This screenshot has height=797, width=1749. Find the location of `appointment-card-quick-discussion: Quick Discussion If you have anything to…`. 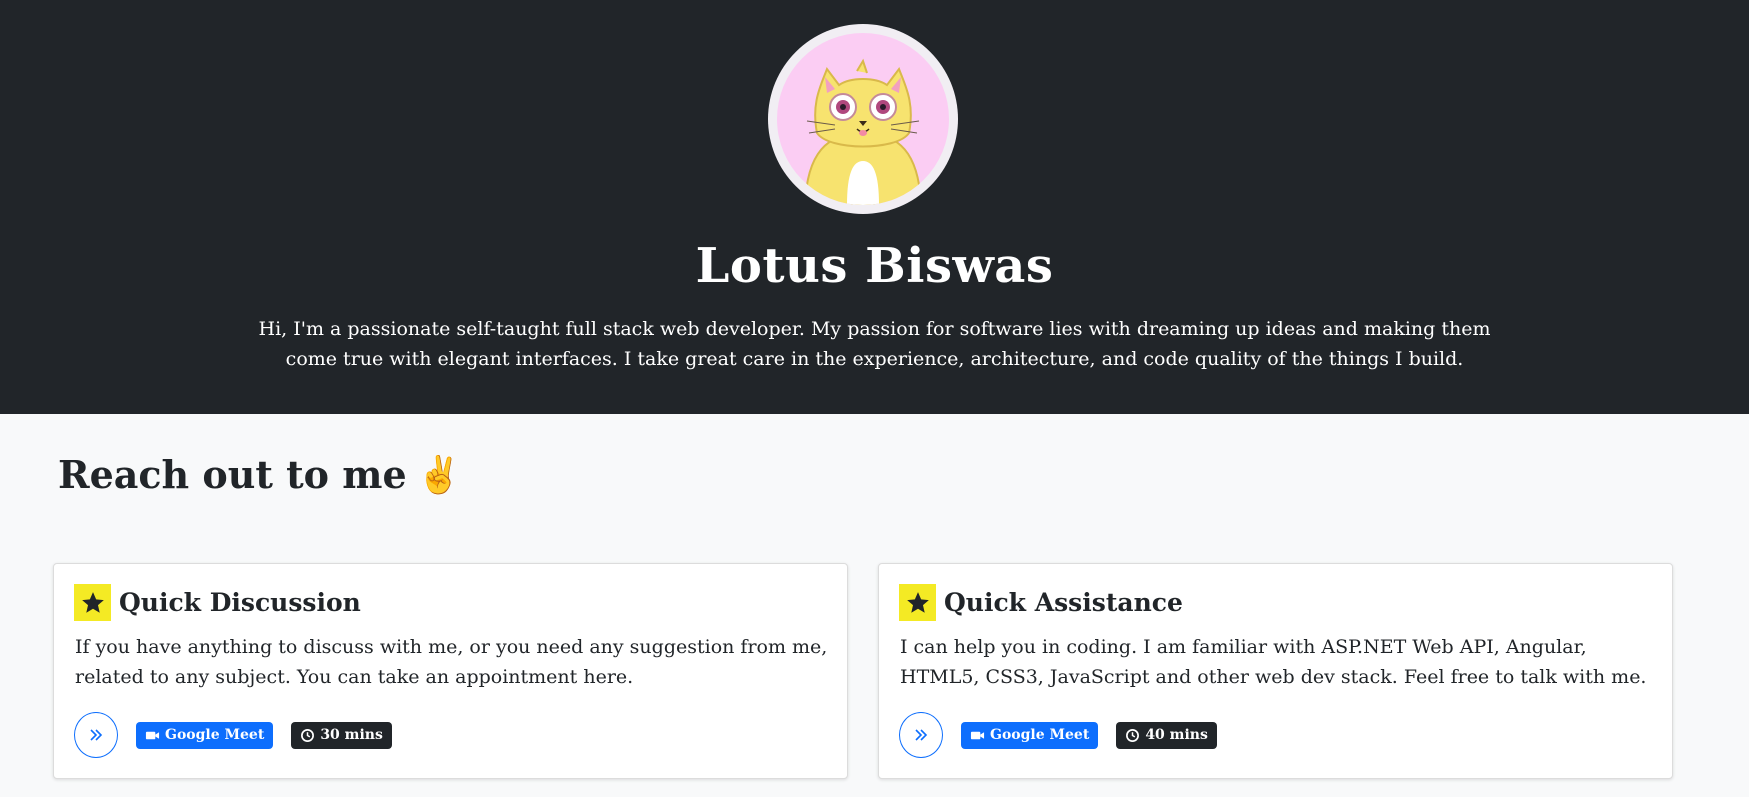

appointment-card-quick-discussion: Quick Discussion If you have anything to… is located at coordinates (450, 671).